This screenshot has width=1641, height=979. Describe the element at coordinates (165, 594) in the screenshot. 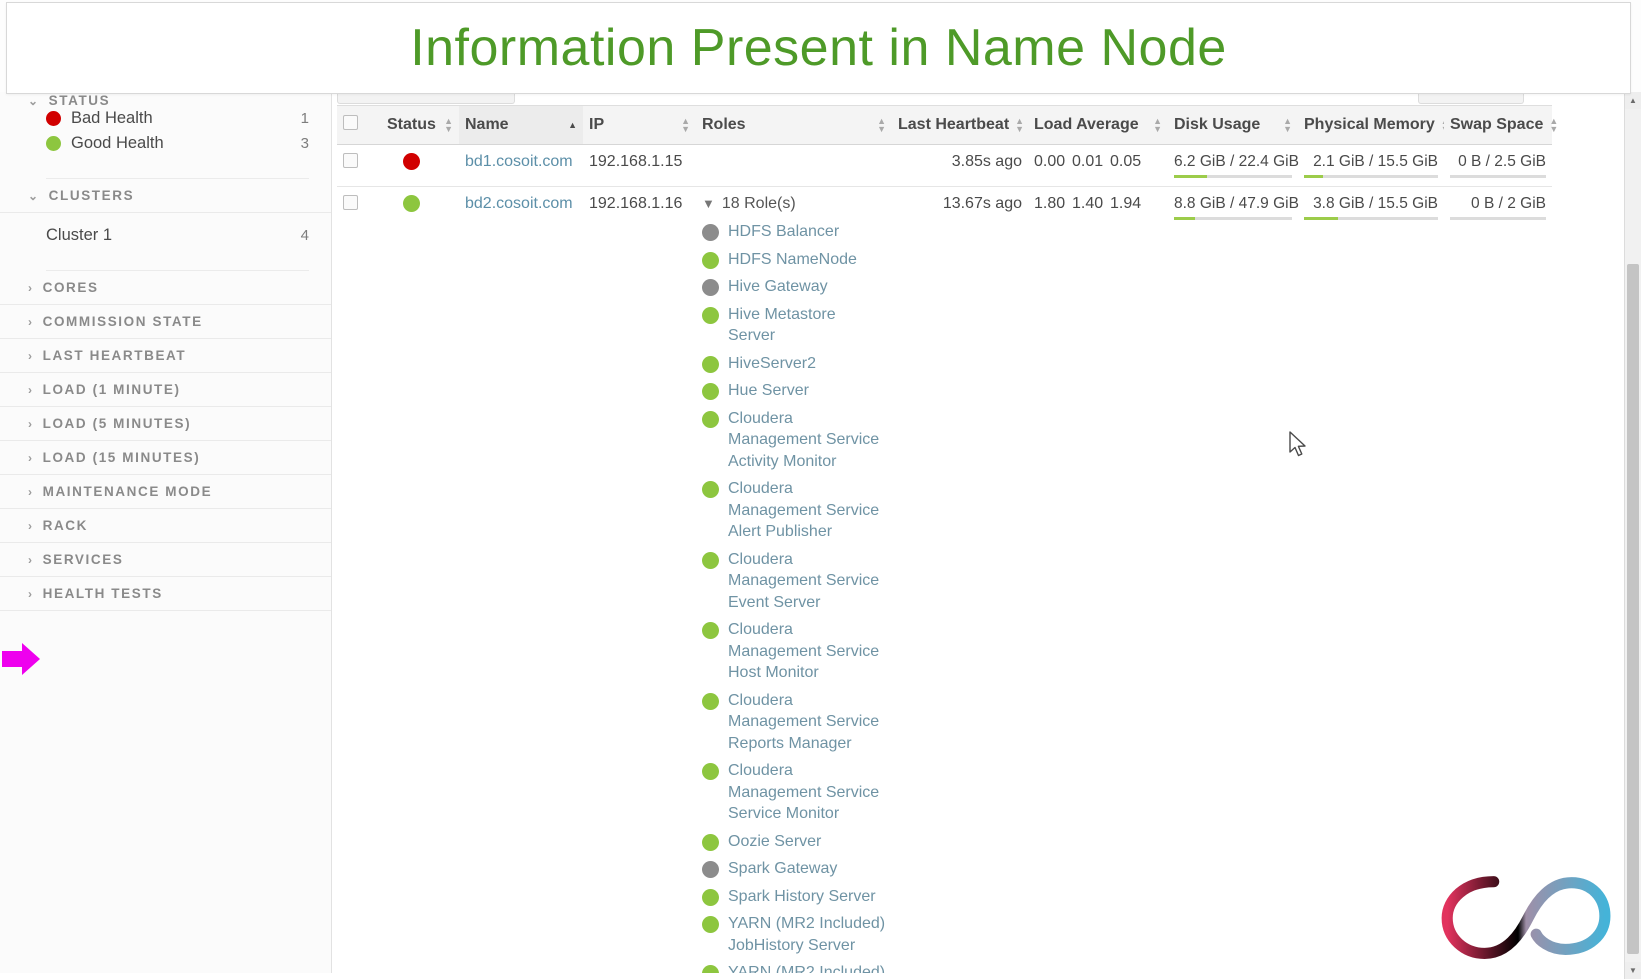

I see `facet-group-health-tests: › HEALTH TESTS` at that location.